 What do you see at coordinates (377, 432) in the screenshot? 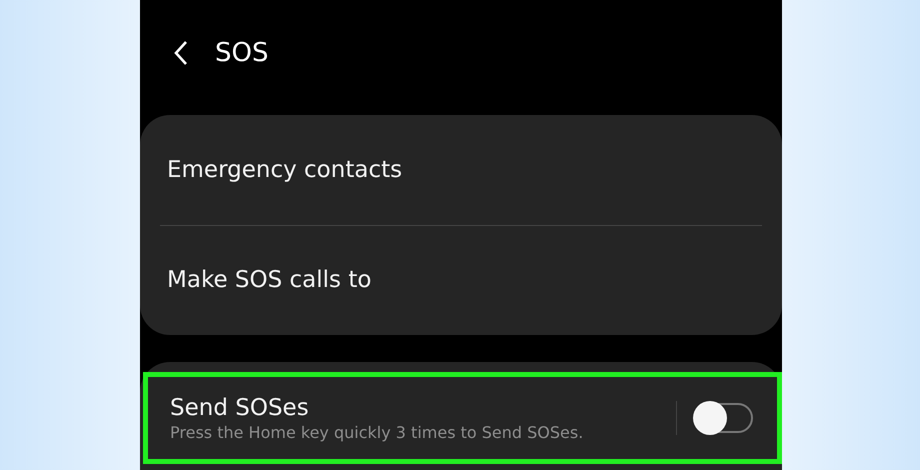
I see `setting-description: Press the Home key quickly 3 times to Send SOSes.` at bounding box center [377, 432].